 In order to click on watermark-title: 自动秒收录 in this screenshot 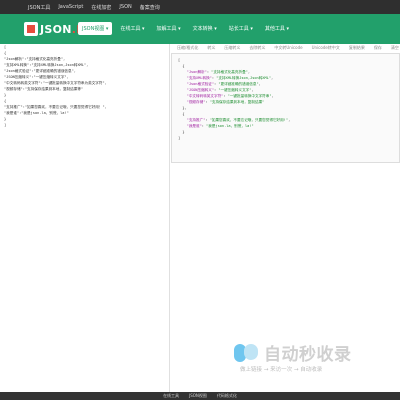, I will do `click(308, 355)`.